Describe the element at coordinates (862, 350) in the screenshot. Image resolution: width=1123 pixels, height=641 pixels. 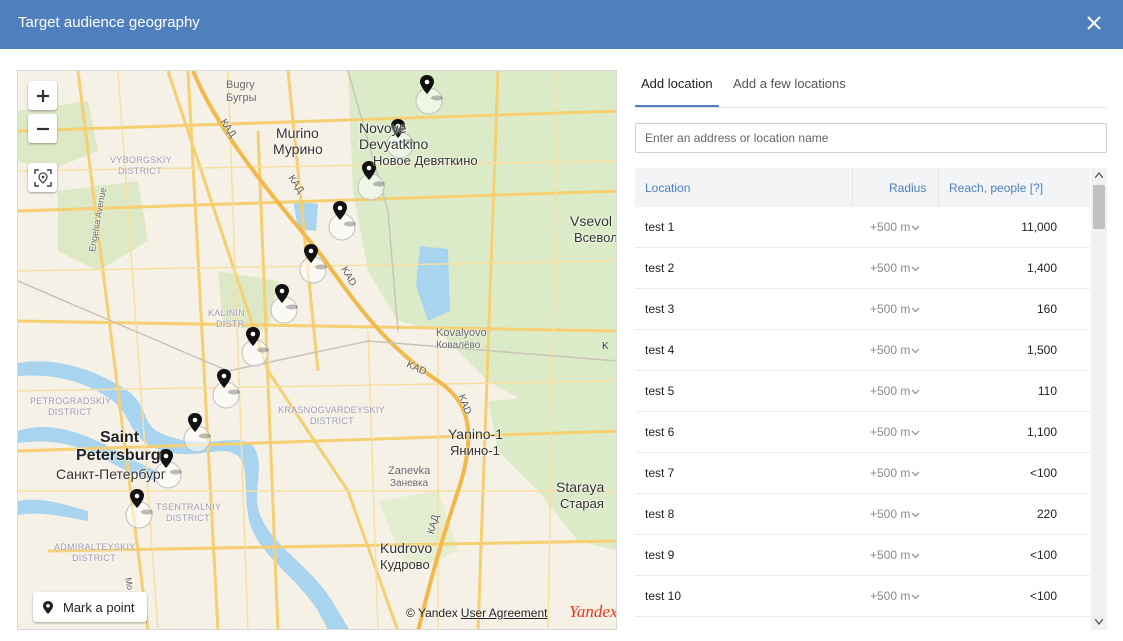
I see `table-row: test 4 +500 m 1,500` at that location.